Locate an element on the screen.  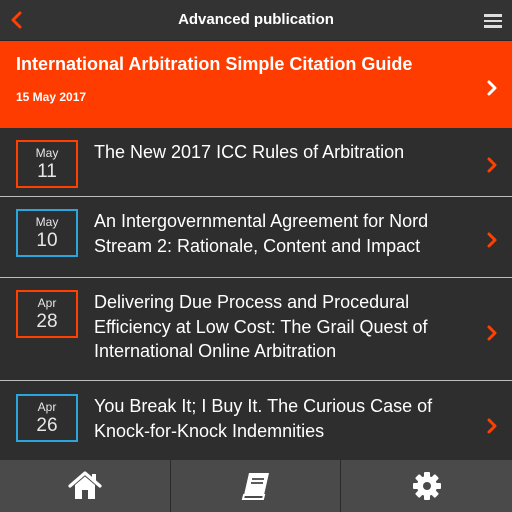
tab-settings is located at coordinates (426, 486).